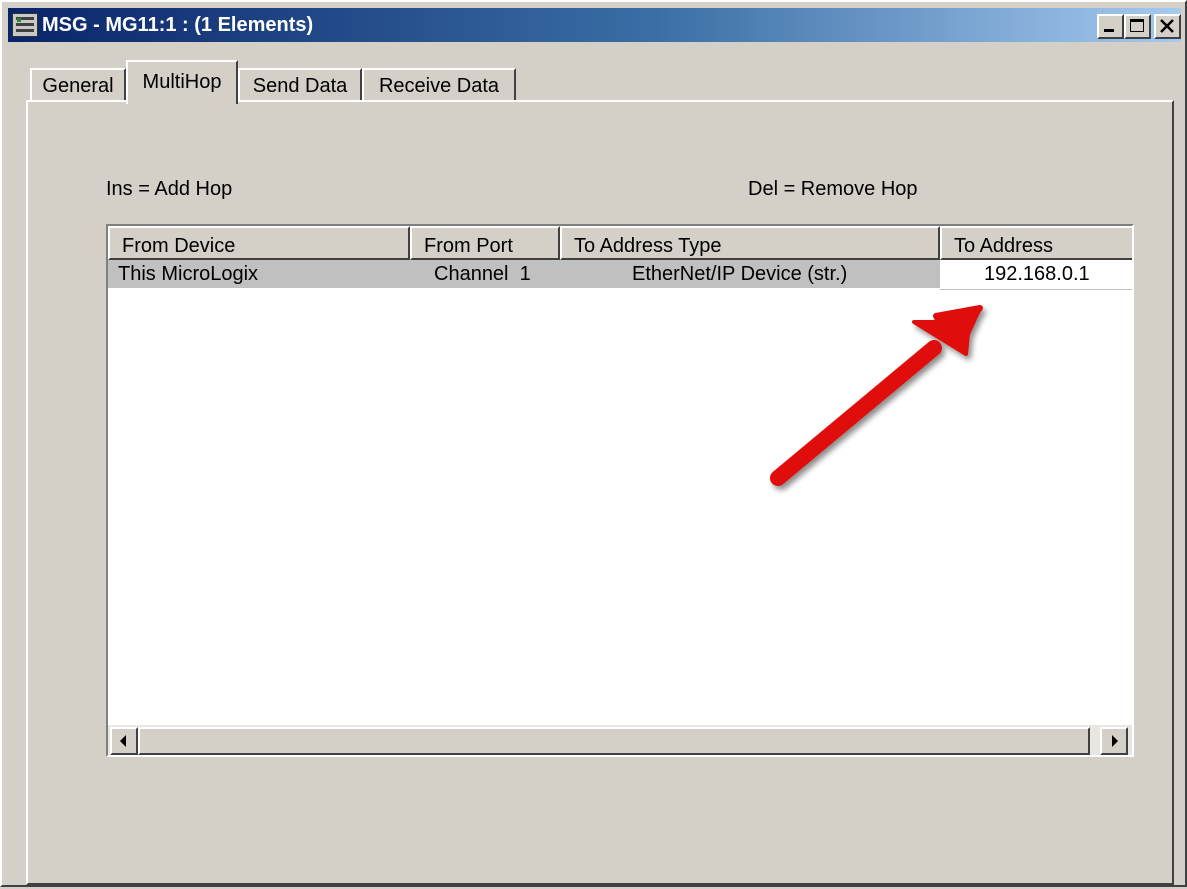 Image resolution: width=1187 pixels, height=889 pixels. I want to click on title-bar: MSG - MG11:1 : (1 Elements), so click(594, 25).